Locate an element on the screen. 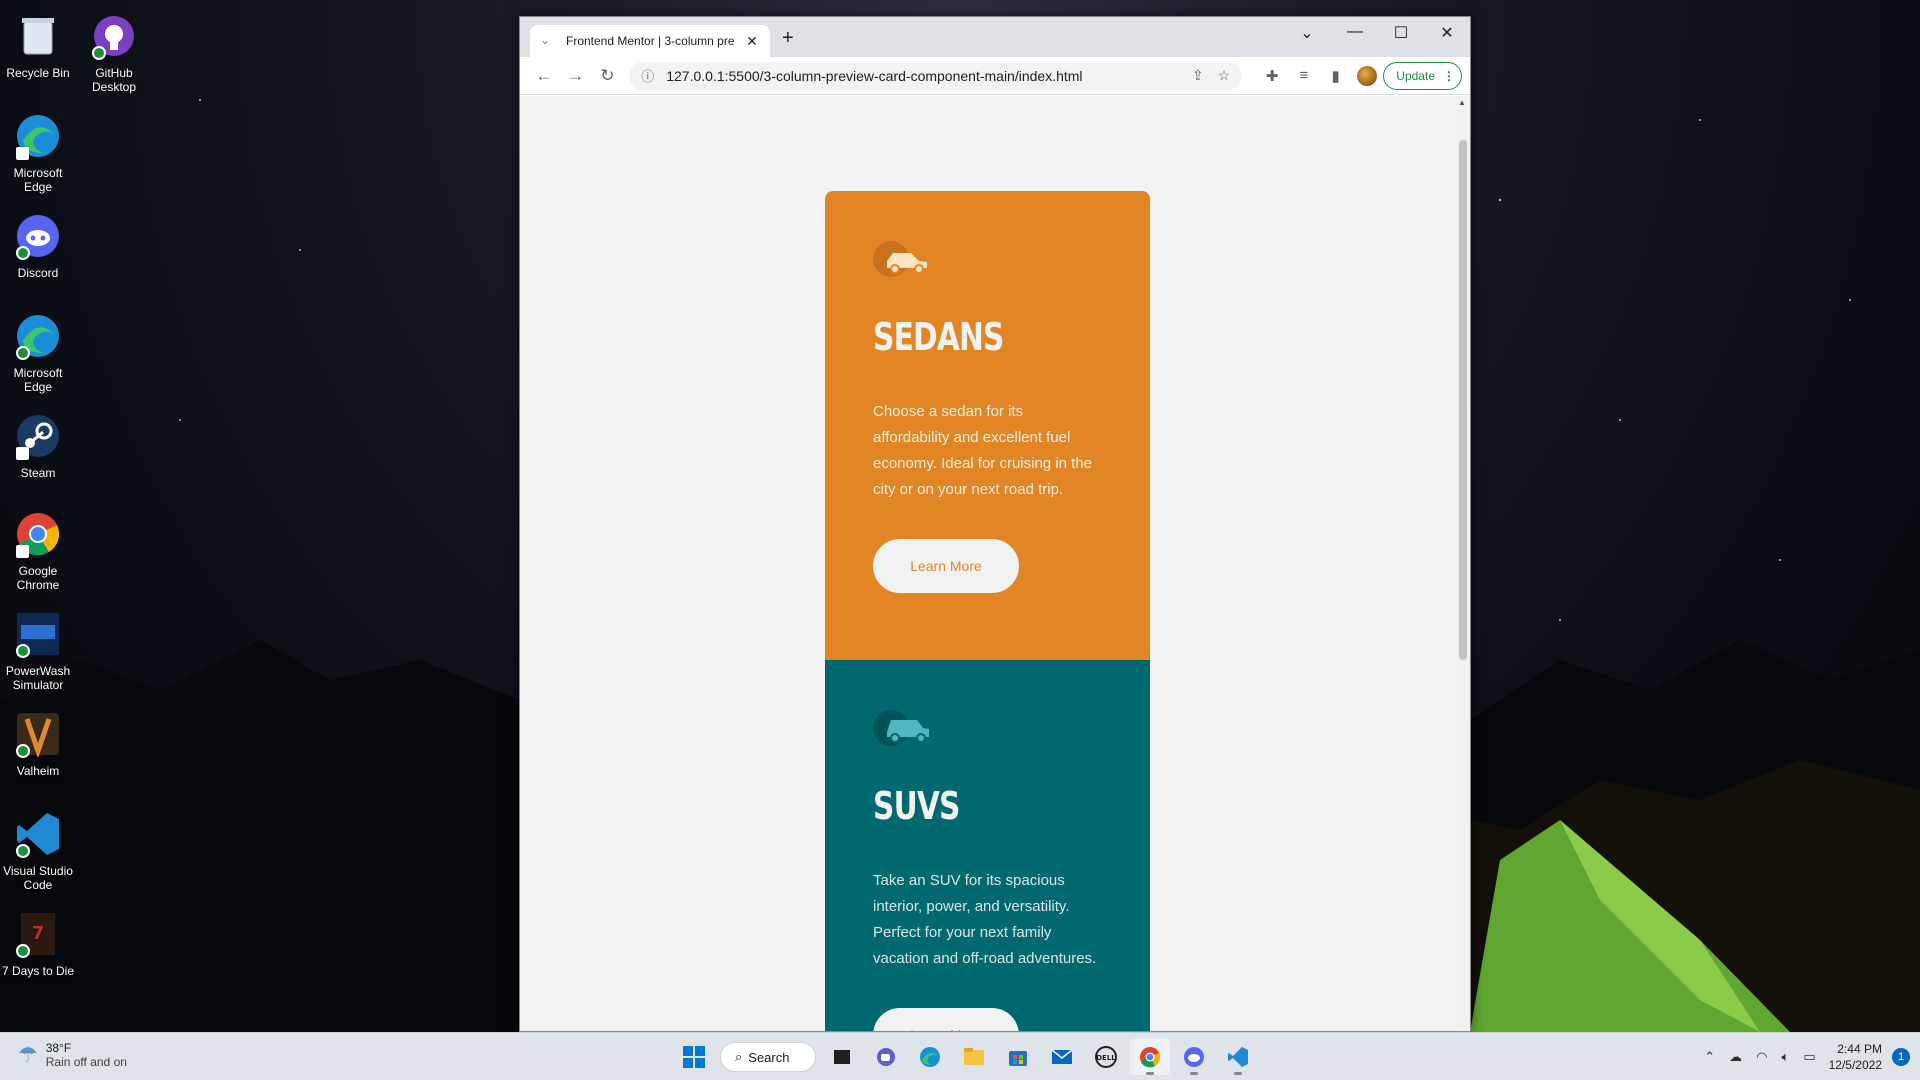 This screenshot has width=1920, height=1080. forward-arrow-icon: → is located at coordinates (576, 76).